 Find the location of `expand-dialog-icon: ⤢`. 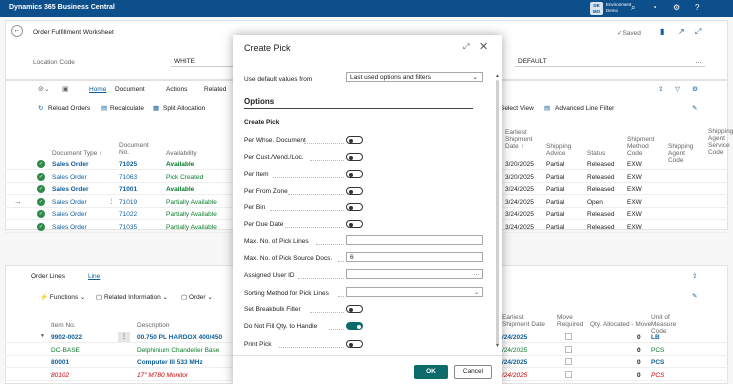

expand-dialog-icon: ⤢ is located at coordinates (466, 47).